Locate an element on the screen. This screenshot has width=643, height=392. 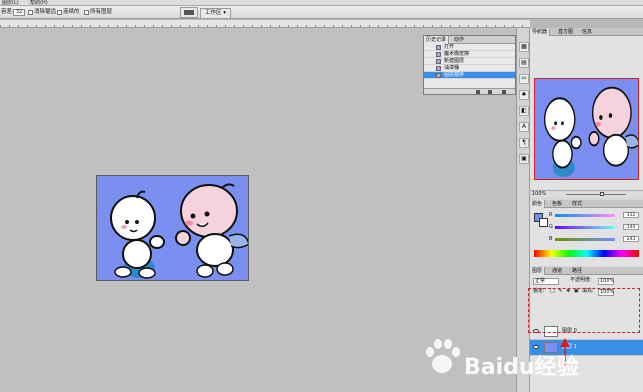
tab-history: 历史记录 is located at coordinates (437, 40).